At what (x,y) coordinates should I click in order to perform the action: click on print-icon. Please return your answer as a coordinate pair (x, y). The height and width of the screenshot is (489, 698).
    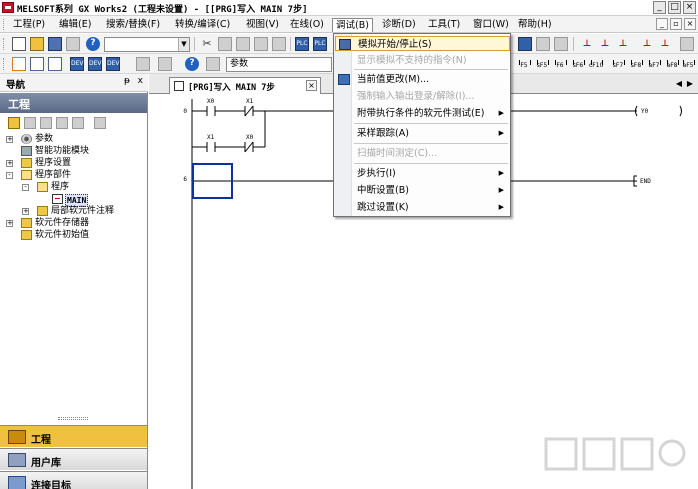
    Looking at the image, I should click on (73, 44).